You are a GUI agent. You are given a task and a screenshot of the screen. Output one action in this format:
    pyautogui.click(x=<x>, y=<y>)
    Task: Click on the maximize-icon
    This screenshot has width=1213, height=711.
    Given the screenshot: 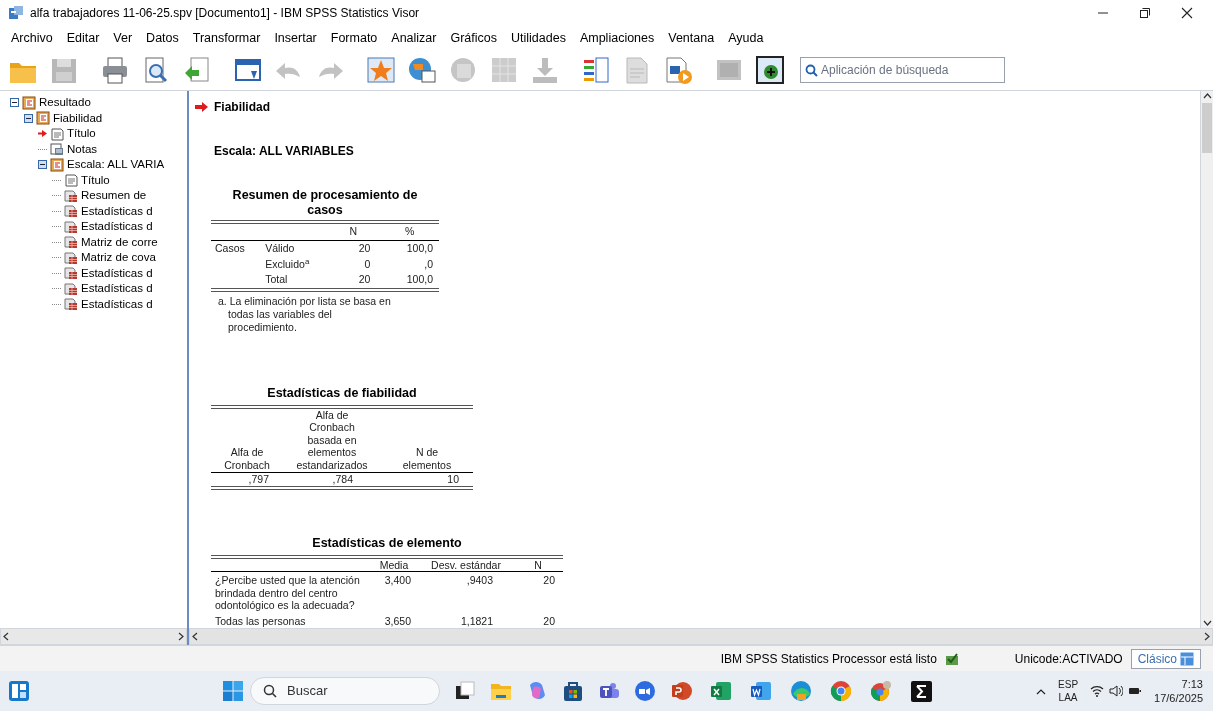 What is the action you would take?
    pyautogui.click(x=1145, y=13)
    